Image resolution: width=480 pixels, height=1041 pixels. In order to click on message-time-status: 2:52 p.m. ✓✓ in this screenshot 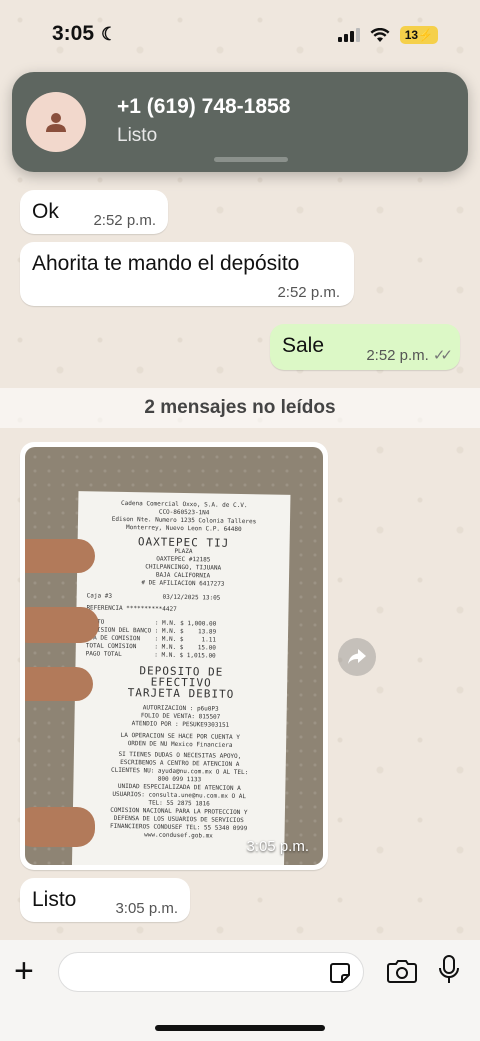, I will do `click(409, 355)`.